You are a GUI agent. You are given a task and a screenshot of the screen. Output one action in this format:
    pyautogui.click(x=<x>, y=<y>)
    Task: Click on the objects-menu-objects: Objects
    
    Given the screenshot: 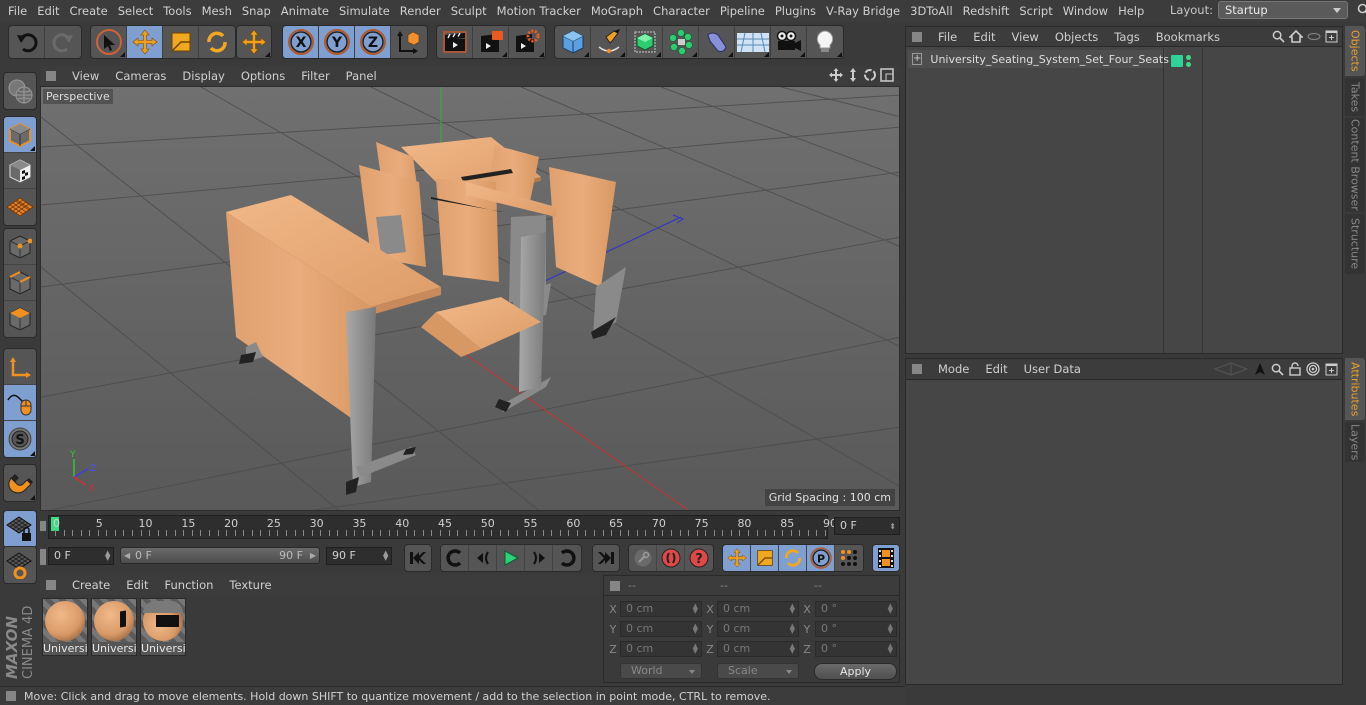 What is the action you would take?
    pyautogui.click(x=1076, y=37)
    